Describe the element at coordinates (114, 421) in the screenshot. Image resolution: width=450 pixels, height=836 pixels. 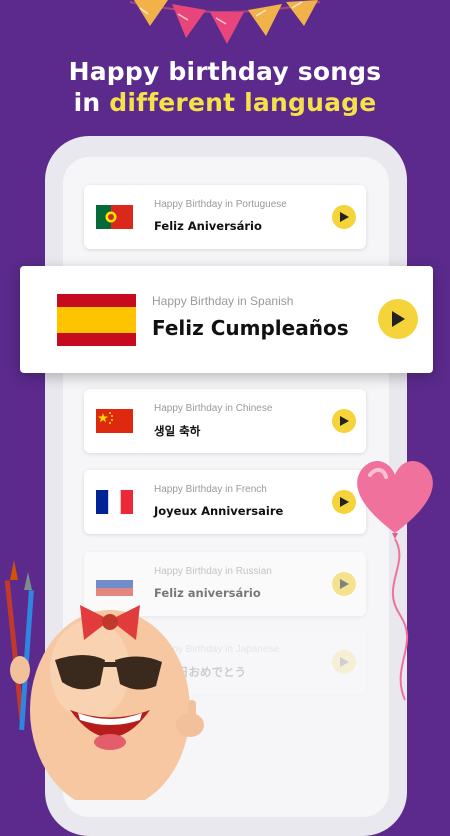
I see `china-flag-icon` at that location.